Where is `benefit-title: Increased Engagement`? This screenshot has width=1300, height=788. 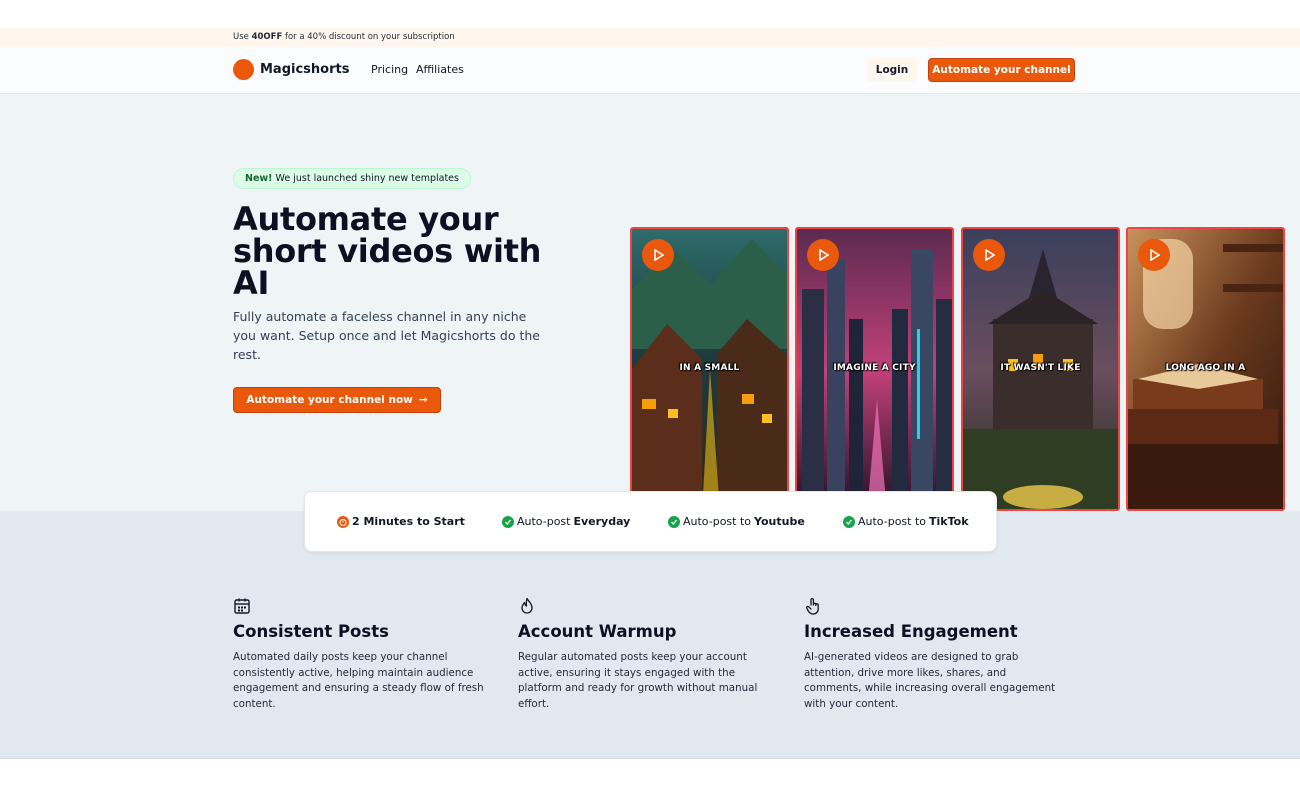
benefit-title: Increased Engagement is located at coordinates (911, 631).